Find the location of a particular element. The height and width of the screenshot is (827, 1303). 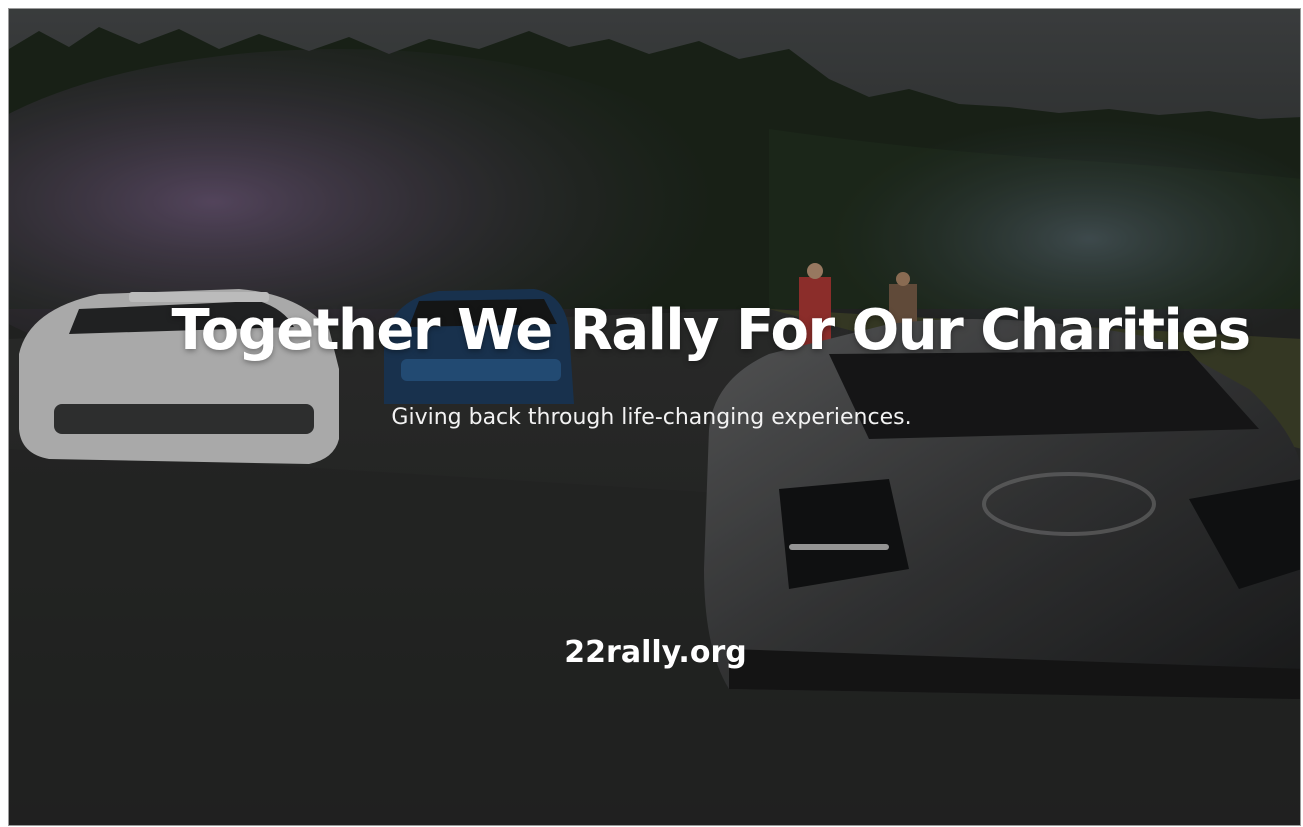

website-url-link: 22rally.org is located at coordinates (654, 652).